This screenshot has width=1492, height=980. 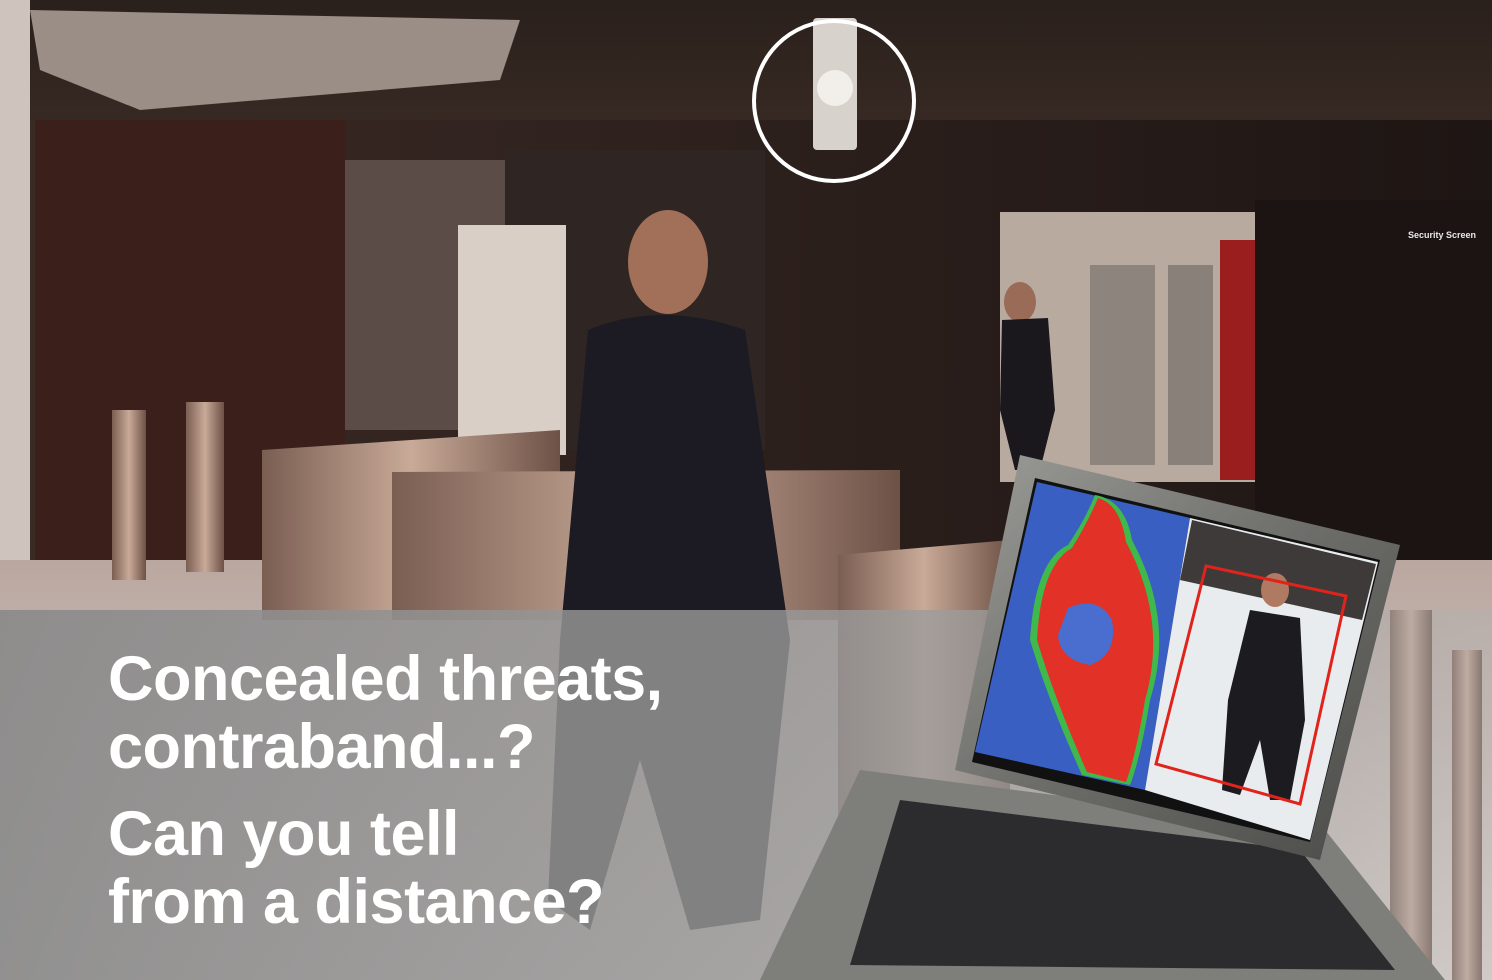 What do you see at coordinates (322, 747) in the screenshot?
I see `headline-line-2: contraband...?` at bounding box center [322, 747].